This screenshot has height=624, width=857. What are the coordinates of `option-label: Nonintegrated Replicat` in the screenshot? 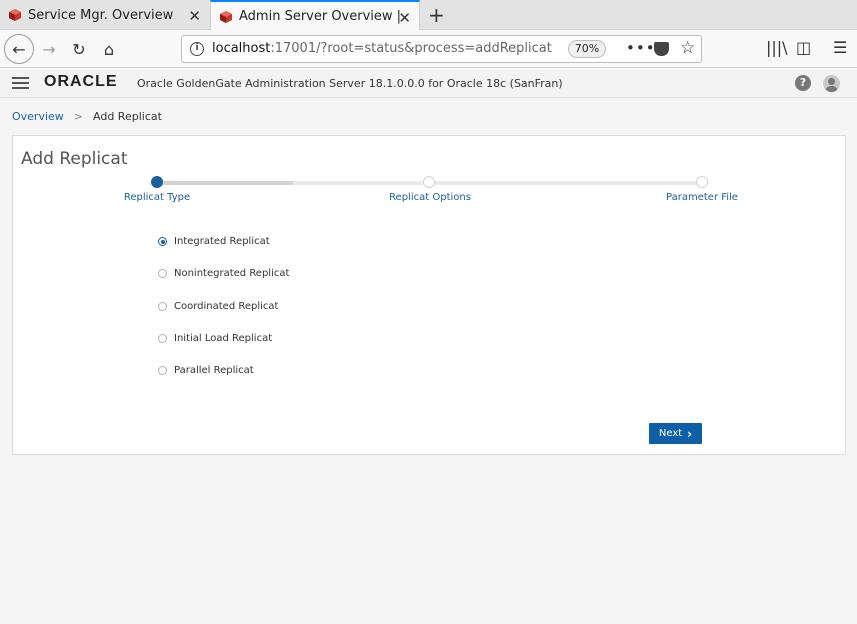 It's located at (232, 273).